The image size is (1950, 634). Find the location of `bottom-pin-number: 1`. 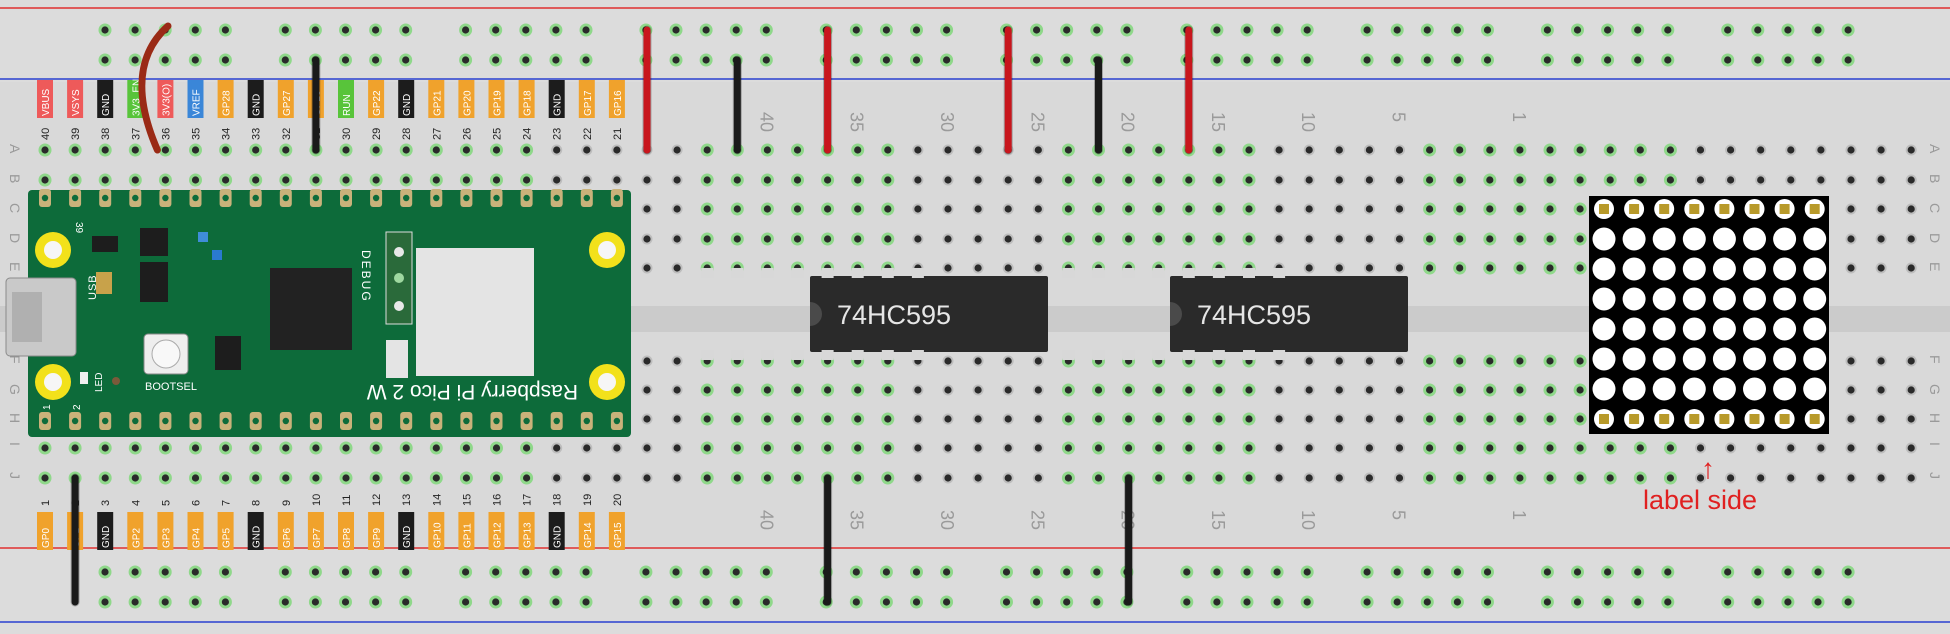

bottom-pin-number: 1 is located at coordinates (46, 503).